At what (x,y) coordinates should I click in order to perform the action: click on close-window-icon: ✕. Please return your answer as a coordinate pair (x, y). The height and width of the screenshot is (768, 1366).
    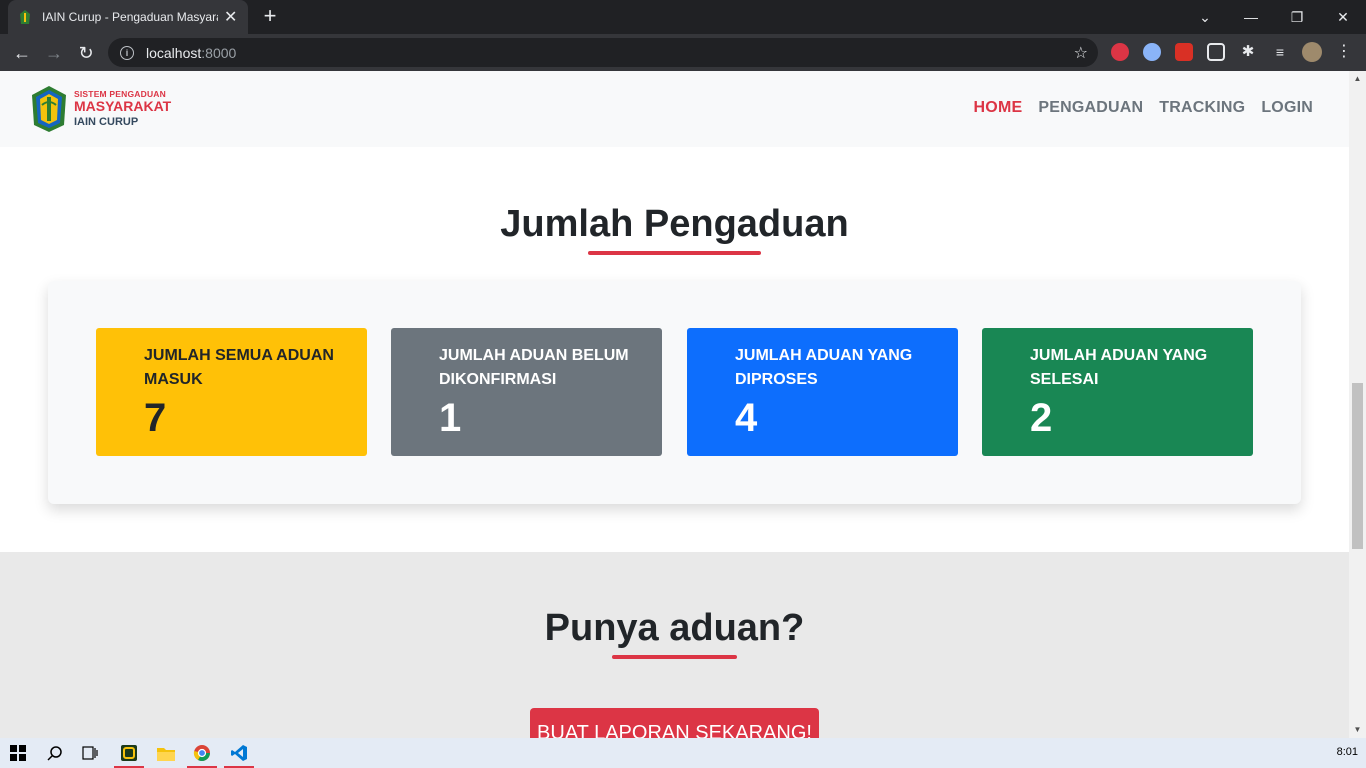
    Looking at the image, I should click on (1343, 17).